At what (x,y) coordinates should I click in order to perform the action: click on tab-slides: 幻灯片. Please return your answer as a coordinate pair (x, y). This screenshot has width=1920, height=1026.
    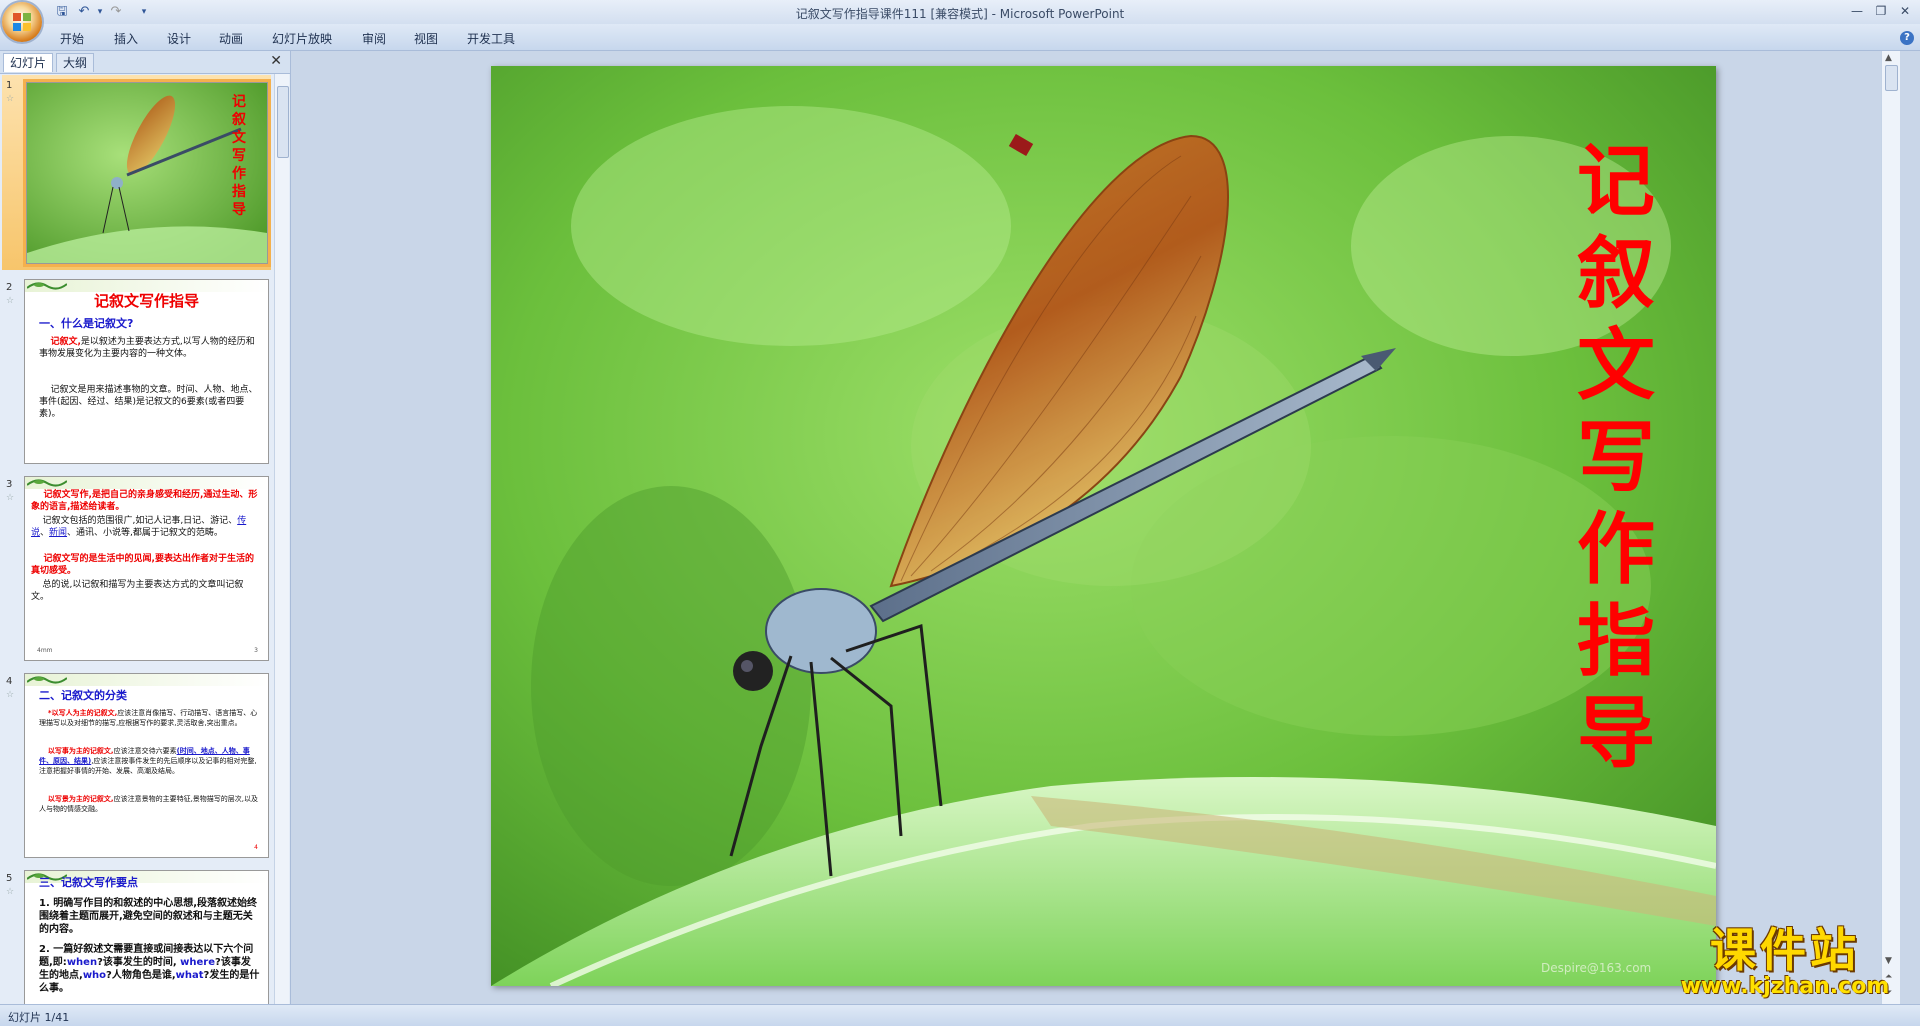
    Looking at the image, I should click on (28, 62).